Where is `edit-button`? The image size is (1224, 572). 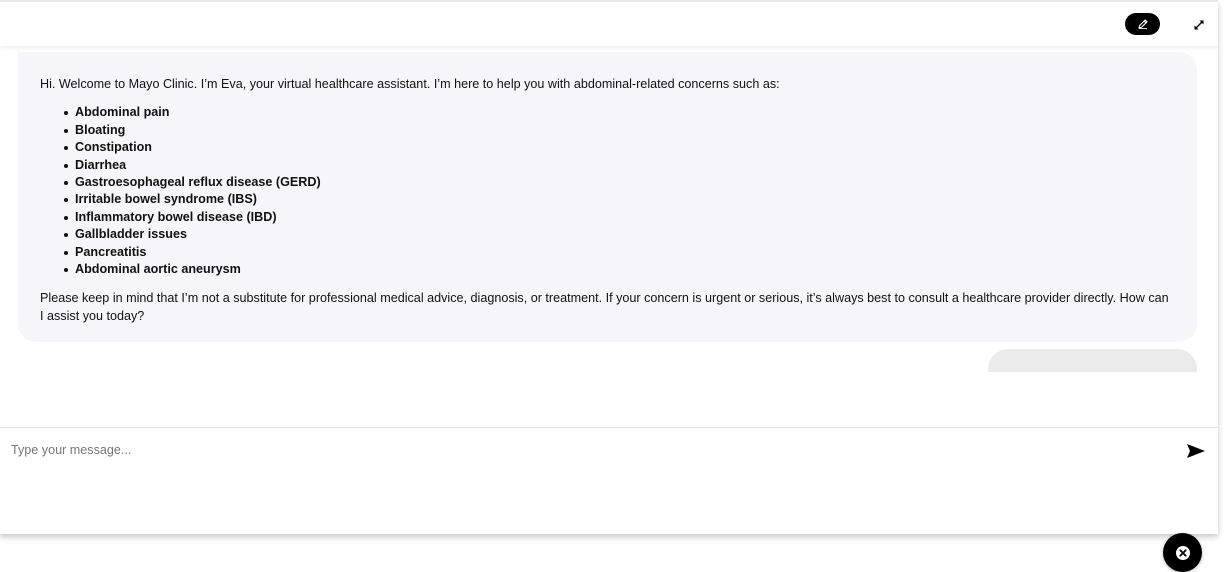
edit-button is located at coordinates (1142, 24).